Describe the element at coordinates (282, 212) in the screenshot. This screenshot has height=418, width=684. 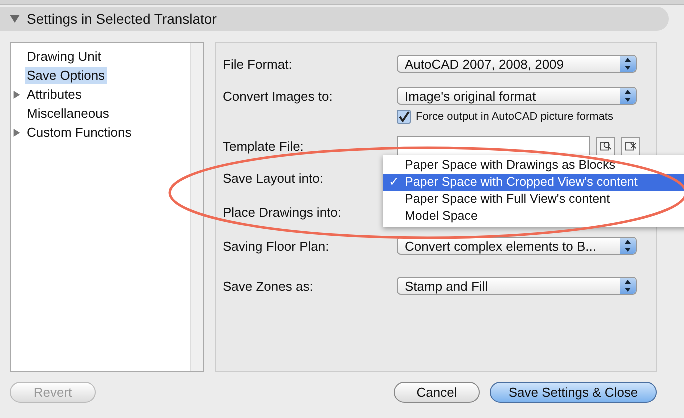
I see `field-label: Place Drawings into:` at that location.